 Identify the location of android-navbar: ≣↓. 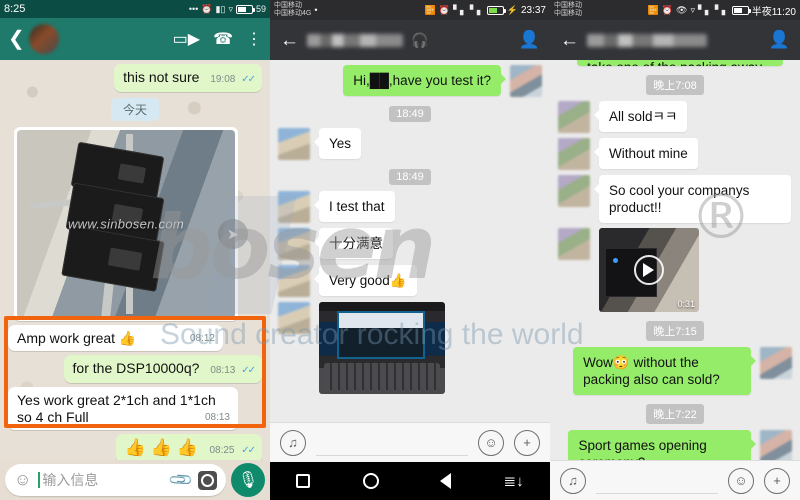
(410, 481).